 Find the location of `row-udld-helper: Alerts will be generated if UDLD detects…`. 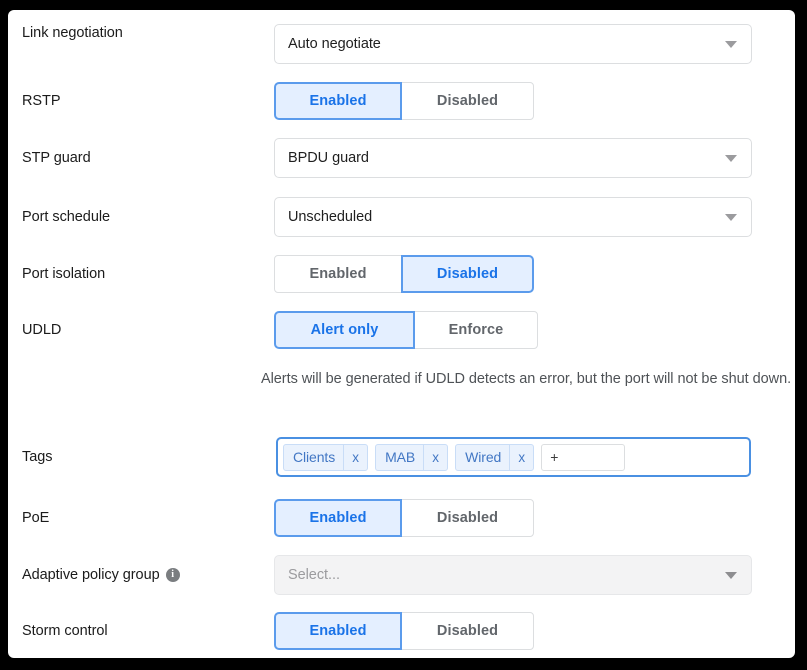

row-udld-helper: Alerts will be generated if UDLD detects… is located at coordinates (401, 379).